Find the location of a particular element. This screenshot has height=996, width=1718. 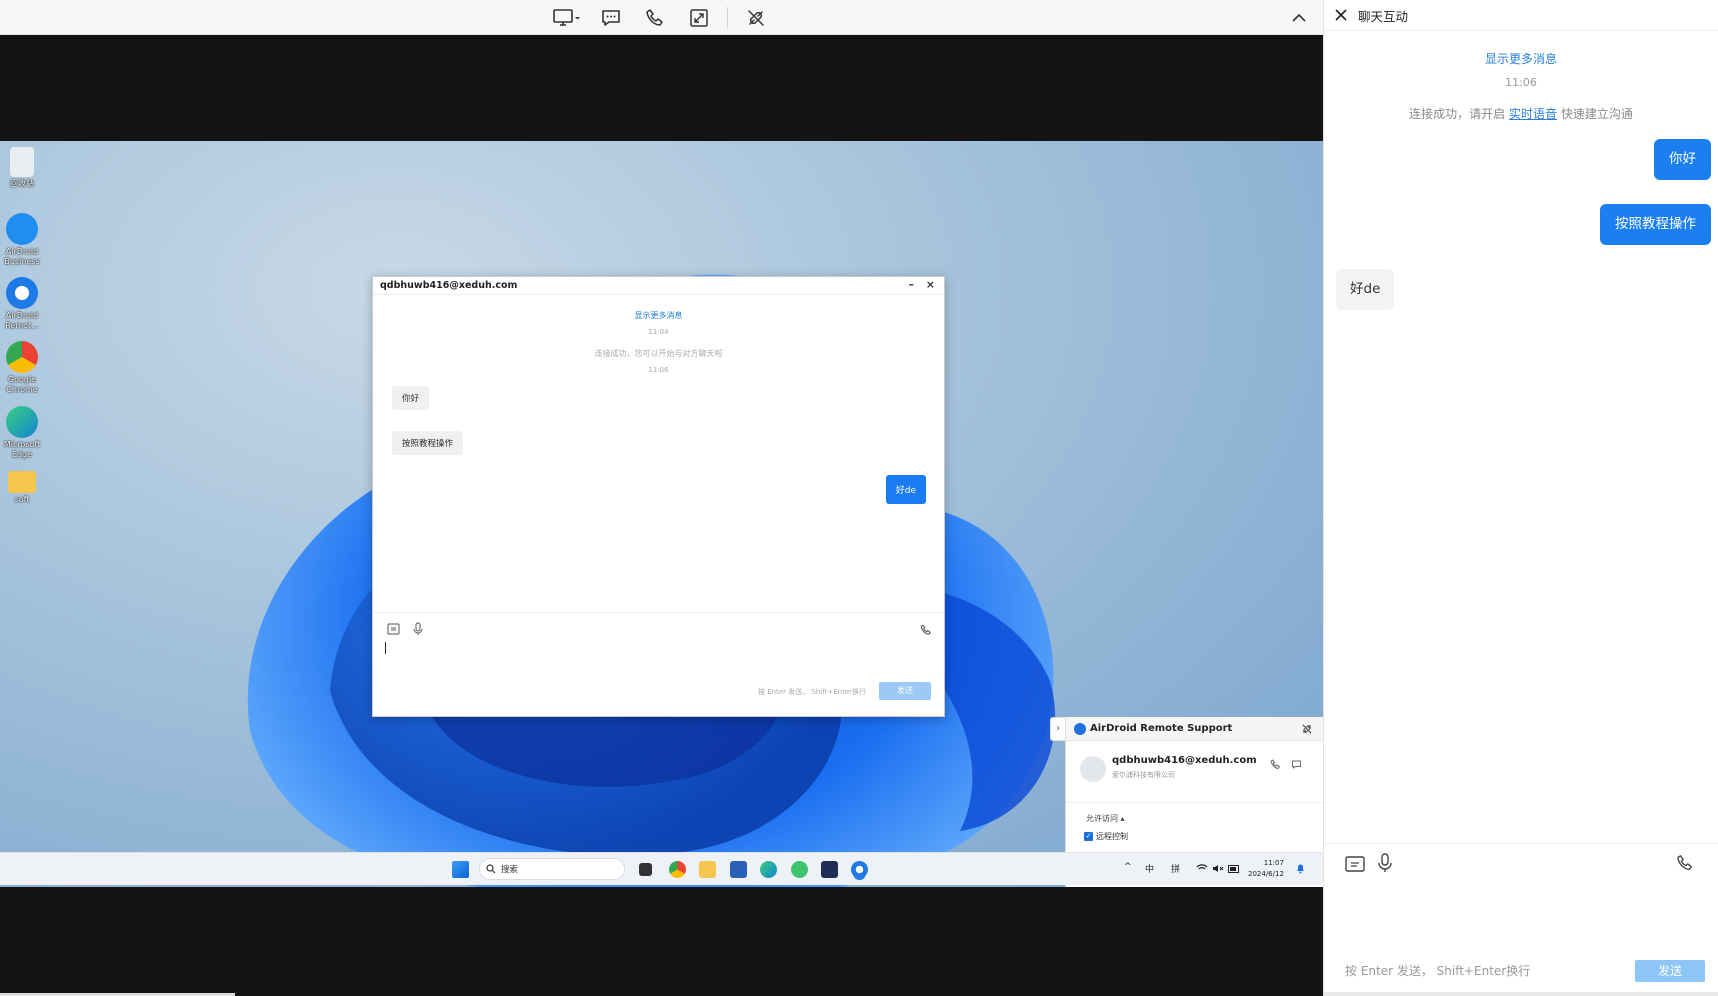

desktop-icon-soft: soft is located at coordinates (22, 488).